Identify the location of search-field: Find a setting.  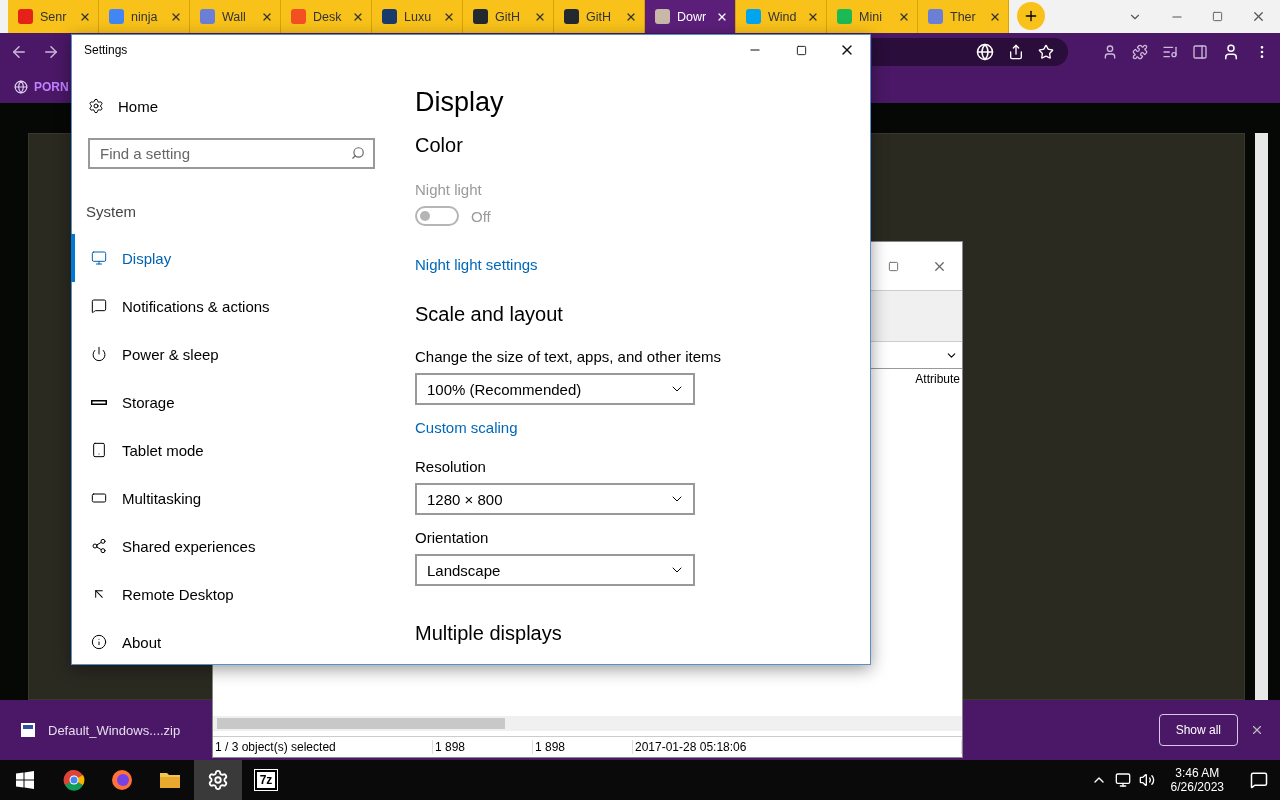
(231, 153).